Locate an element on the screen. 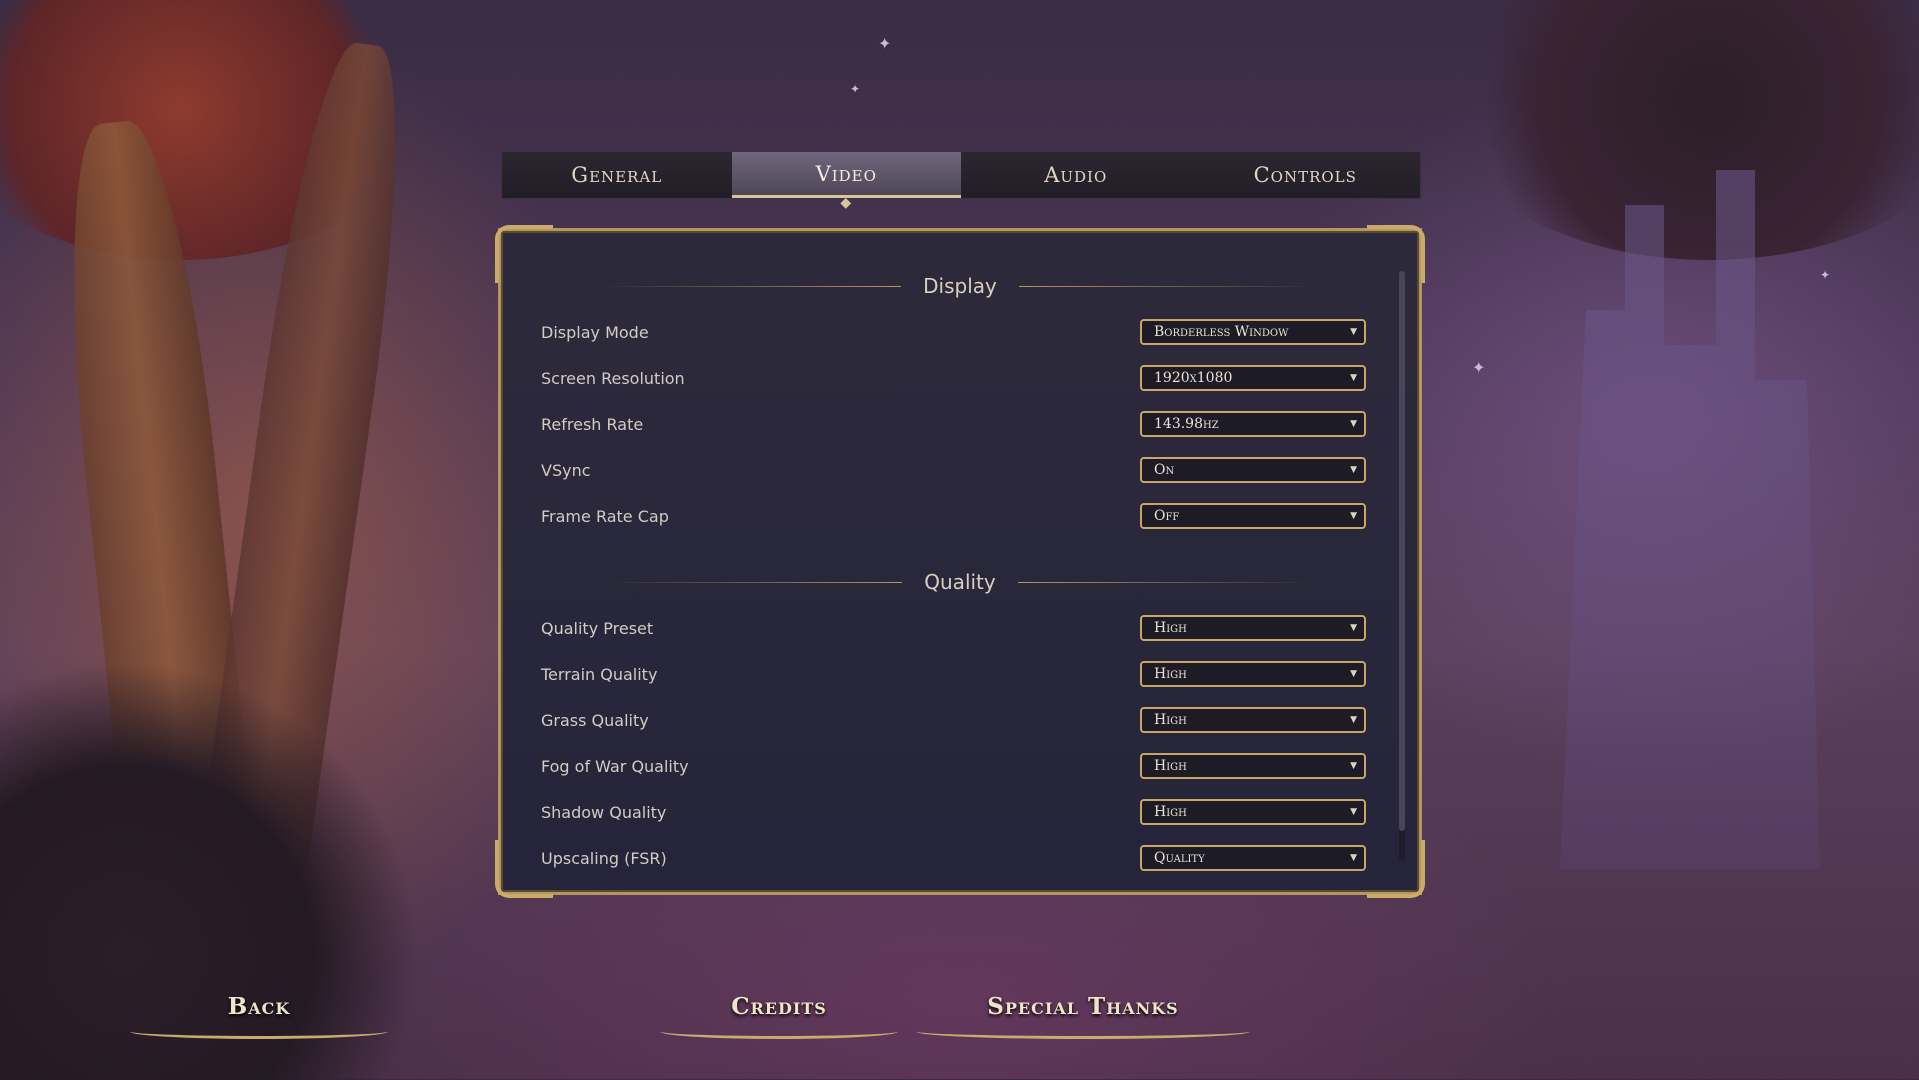  scrollbar is located at coordinates (1402, 566).